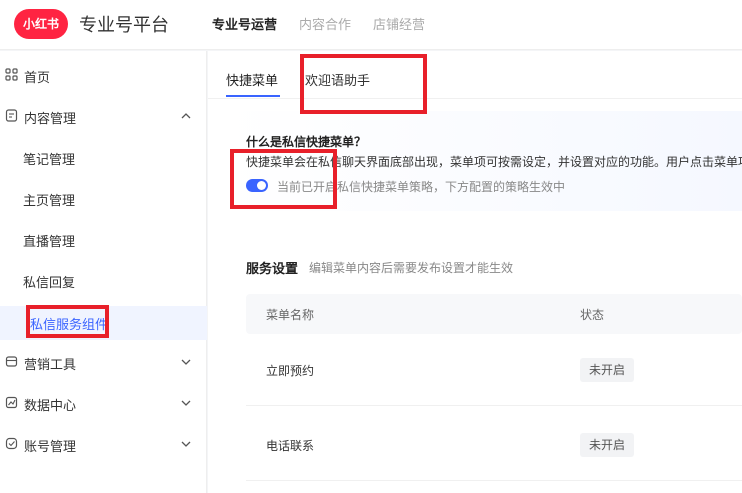 This screenshot has height=493, width=742. What do you see at coordinates (11, 74) in the screenshot?
I see `grid-icon` at bounding box center [11, 74].